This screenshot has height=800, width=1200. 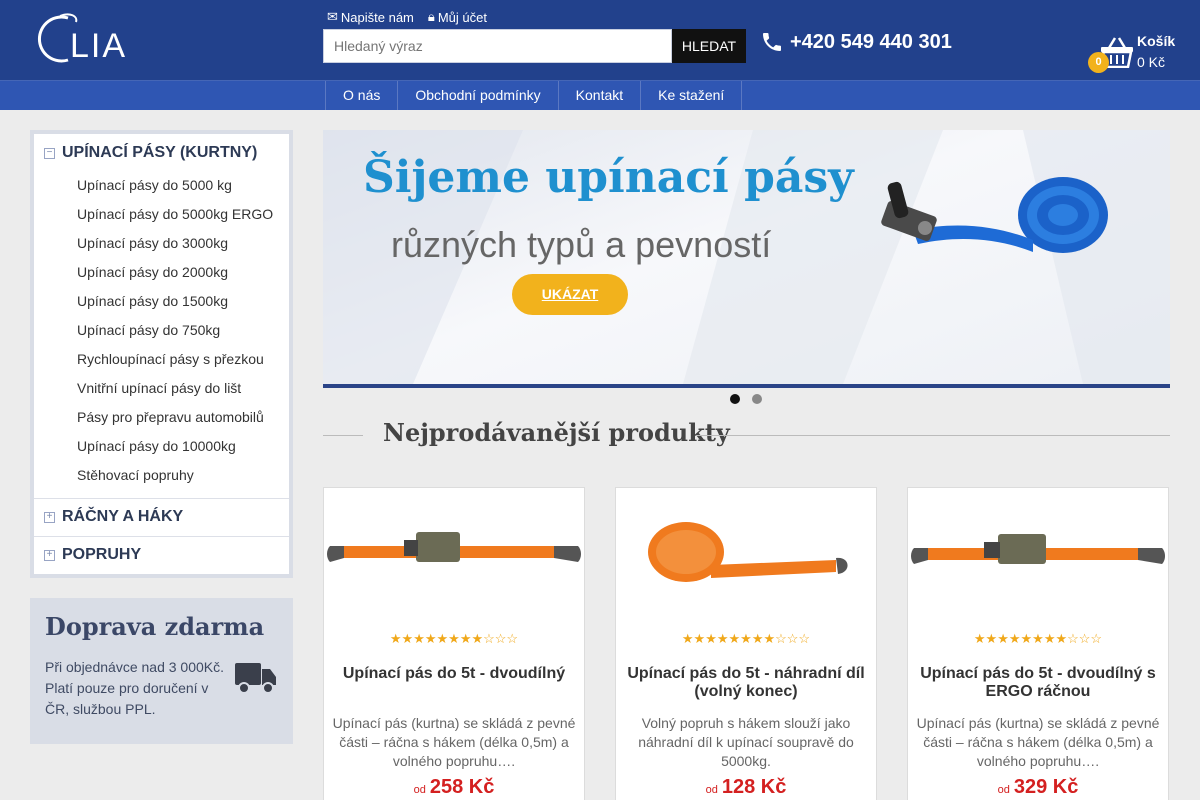 I want to click on phone-contact: +420 549 440 301, so click(x=856, y=42).